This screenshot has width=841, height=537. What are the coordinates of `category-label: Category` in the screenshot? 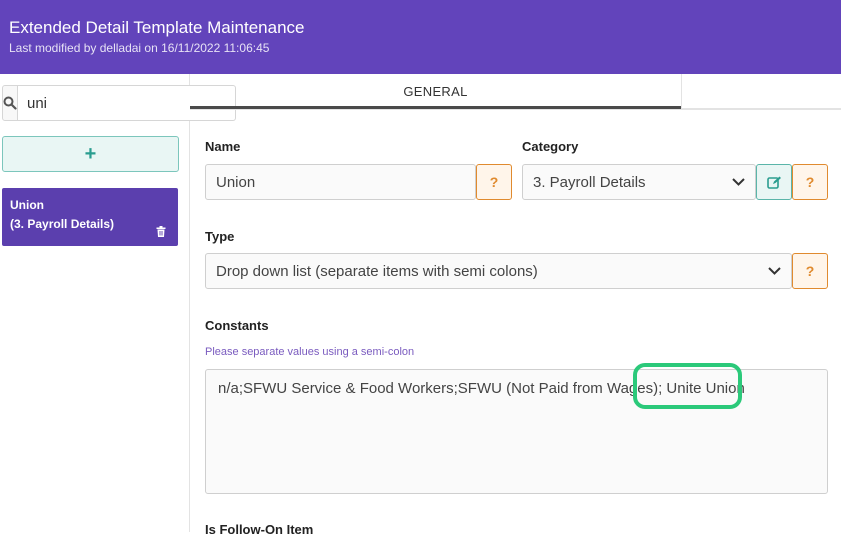 It's located at (550, 146).